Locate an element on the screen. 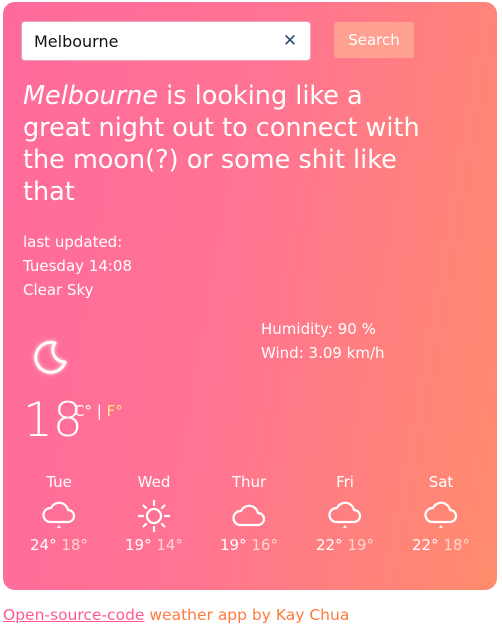  search-input is located at coordinates (154, 41).